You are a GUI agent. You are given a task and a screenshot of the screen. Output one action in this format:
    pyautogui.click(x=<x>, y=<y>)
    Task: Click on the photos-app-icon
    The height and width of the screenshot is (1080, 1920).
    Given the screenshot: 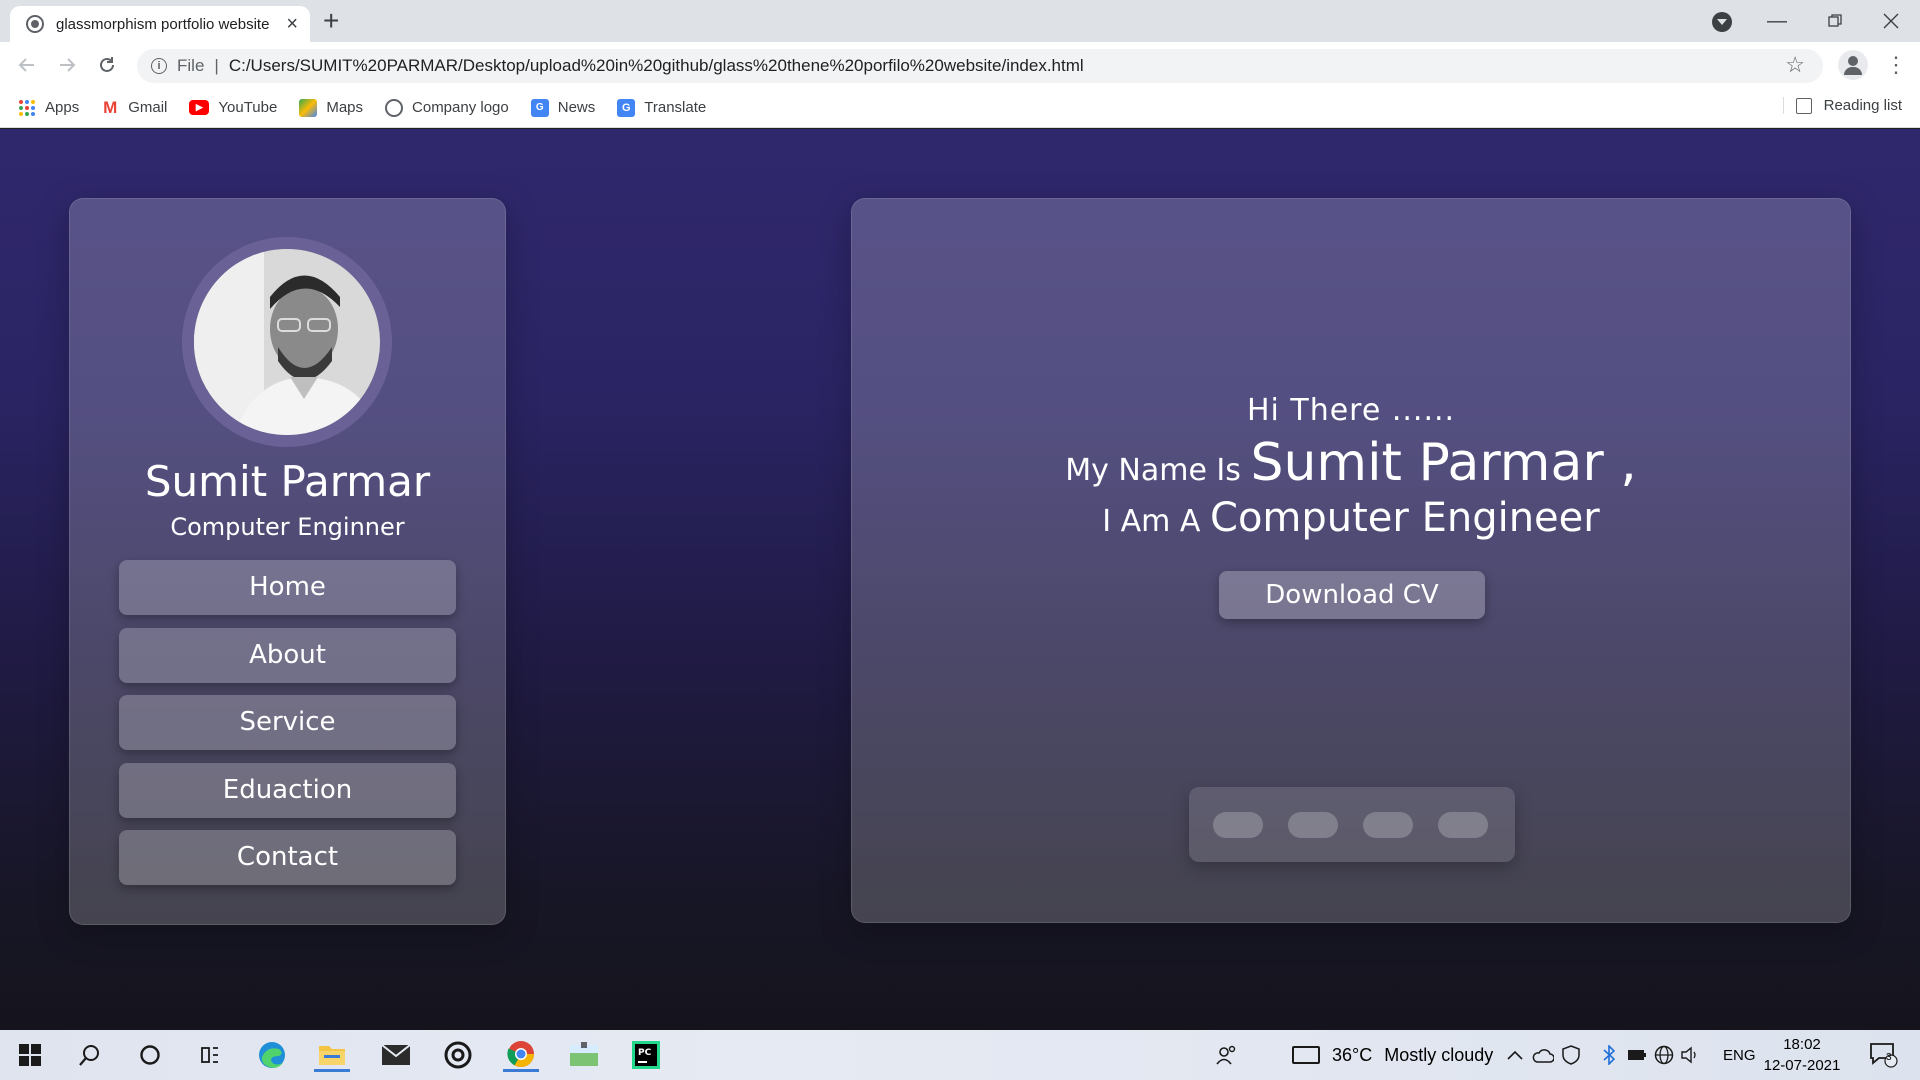 What is the action you would take?
    pyautogui.click(x=584, y=1055)
    